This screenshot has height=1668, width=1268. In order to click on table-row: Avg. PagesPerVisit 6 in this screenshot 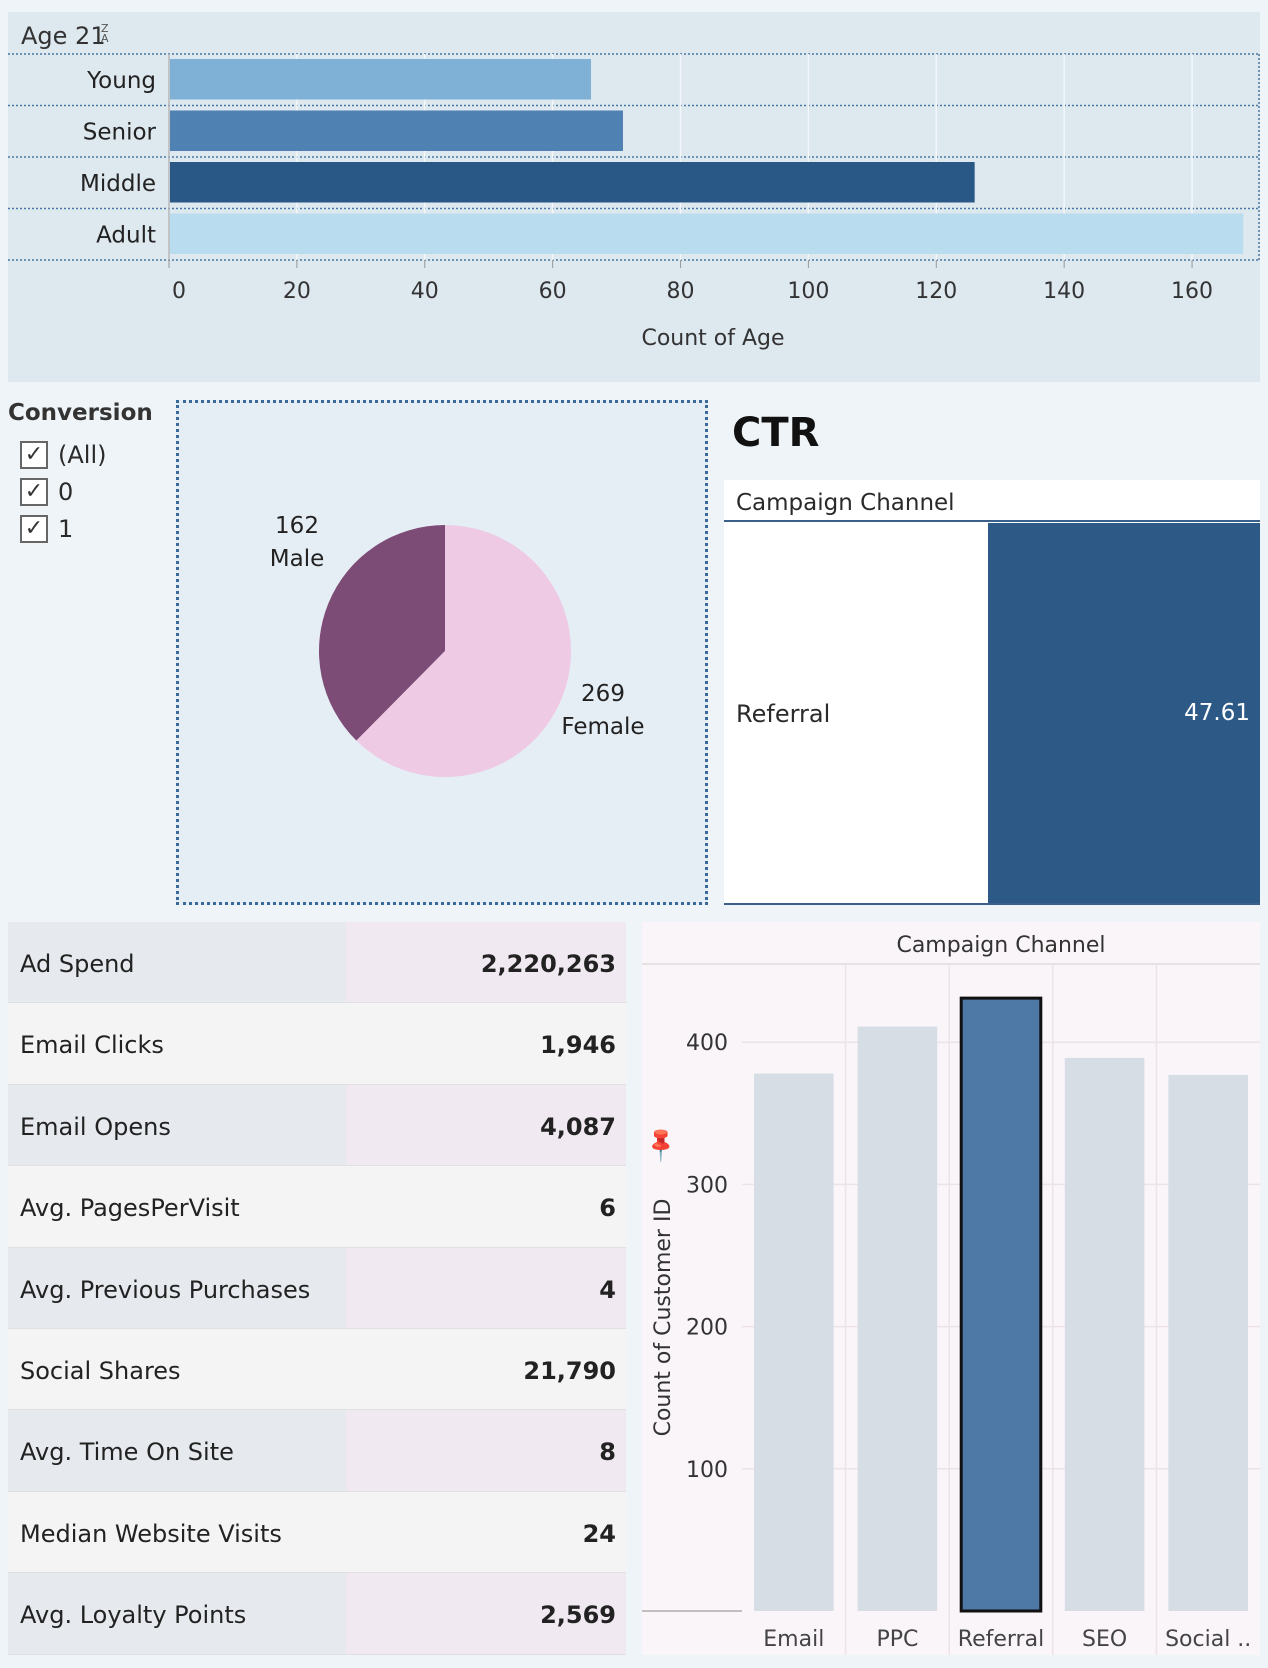, I will do `click(317, 1207)`.